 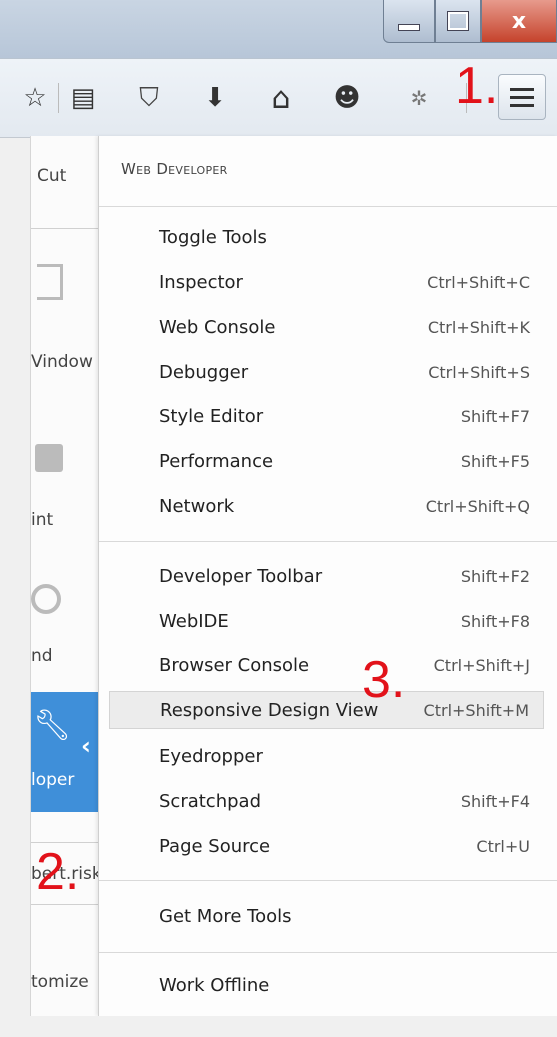 I want to click on menu-item-label: Get More Tools, so click(x=225, y=916).